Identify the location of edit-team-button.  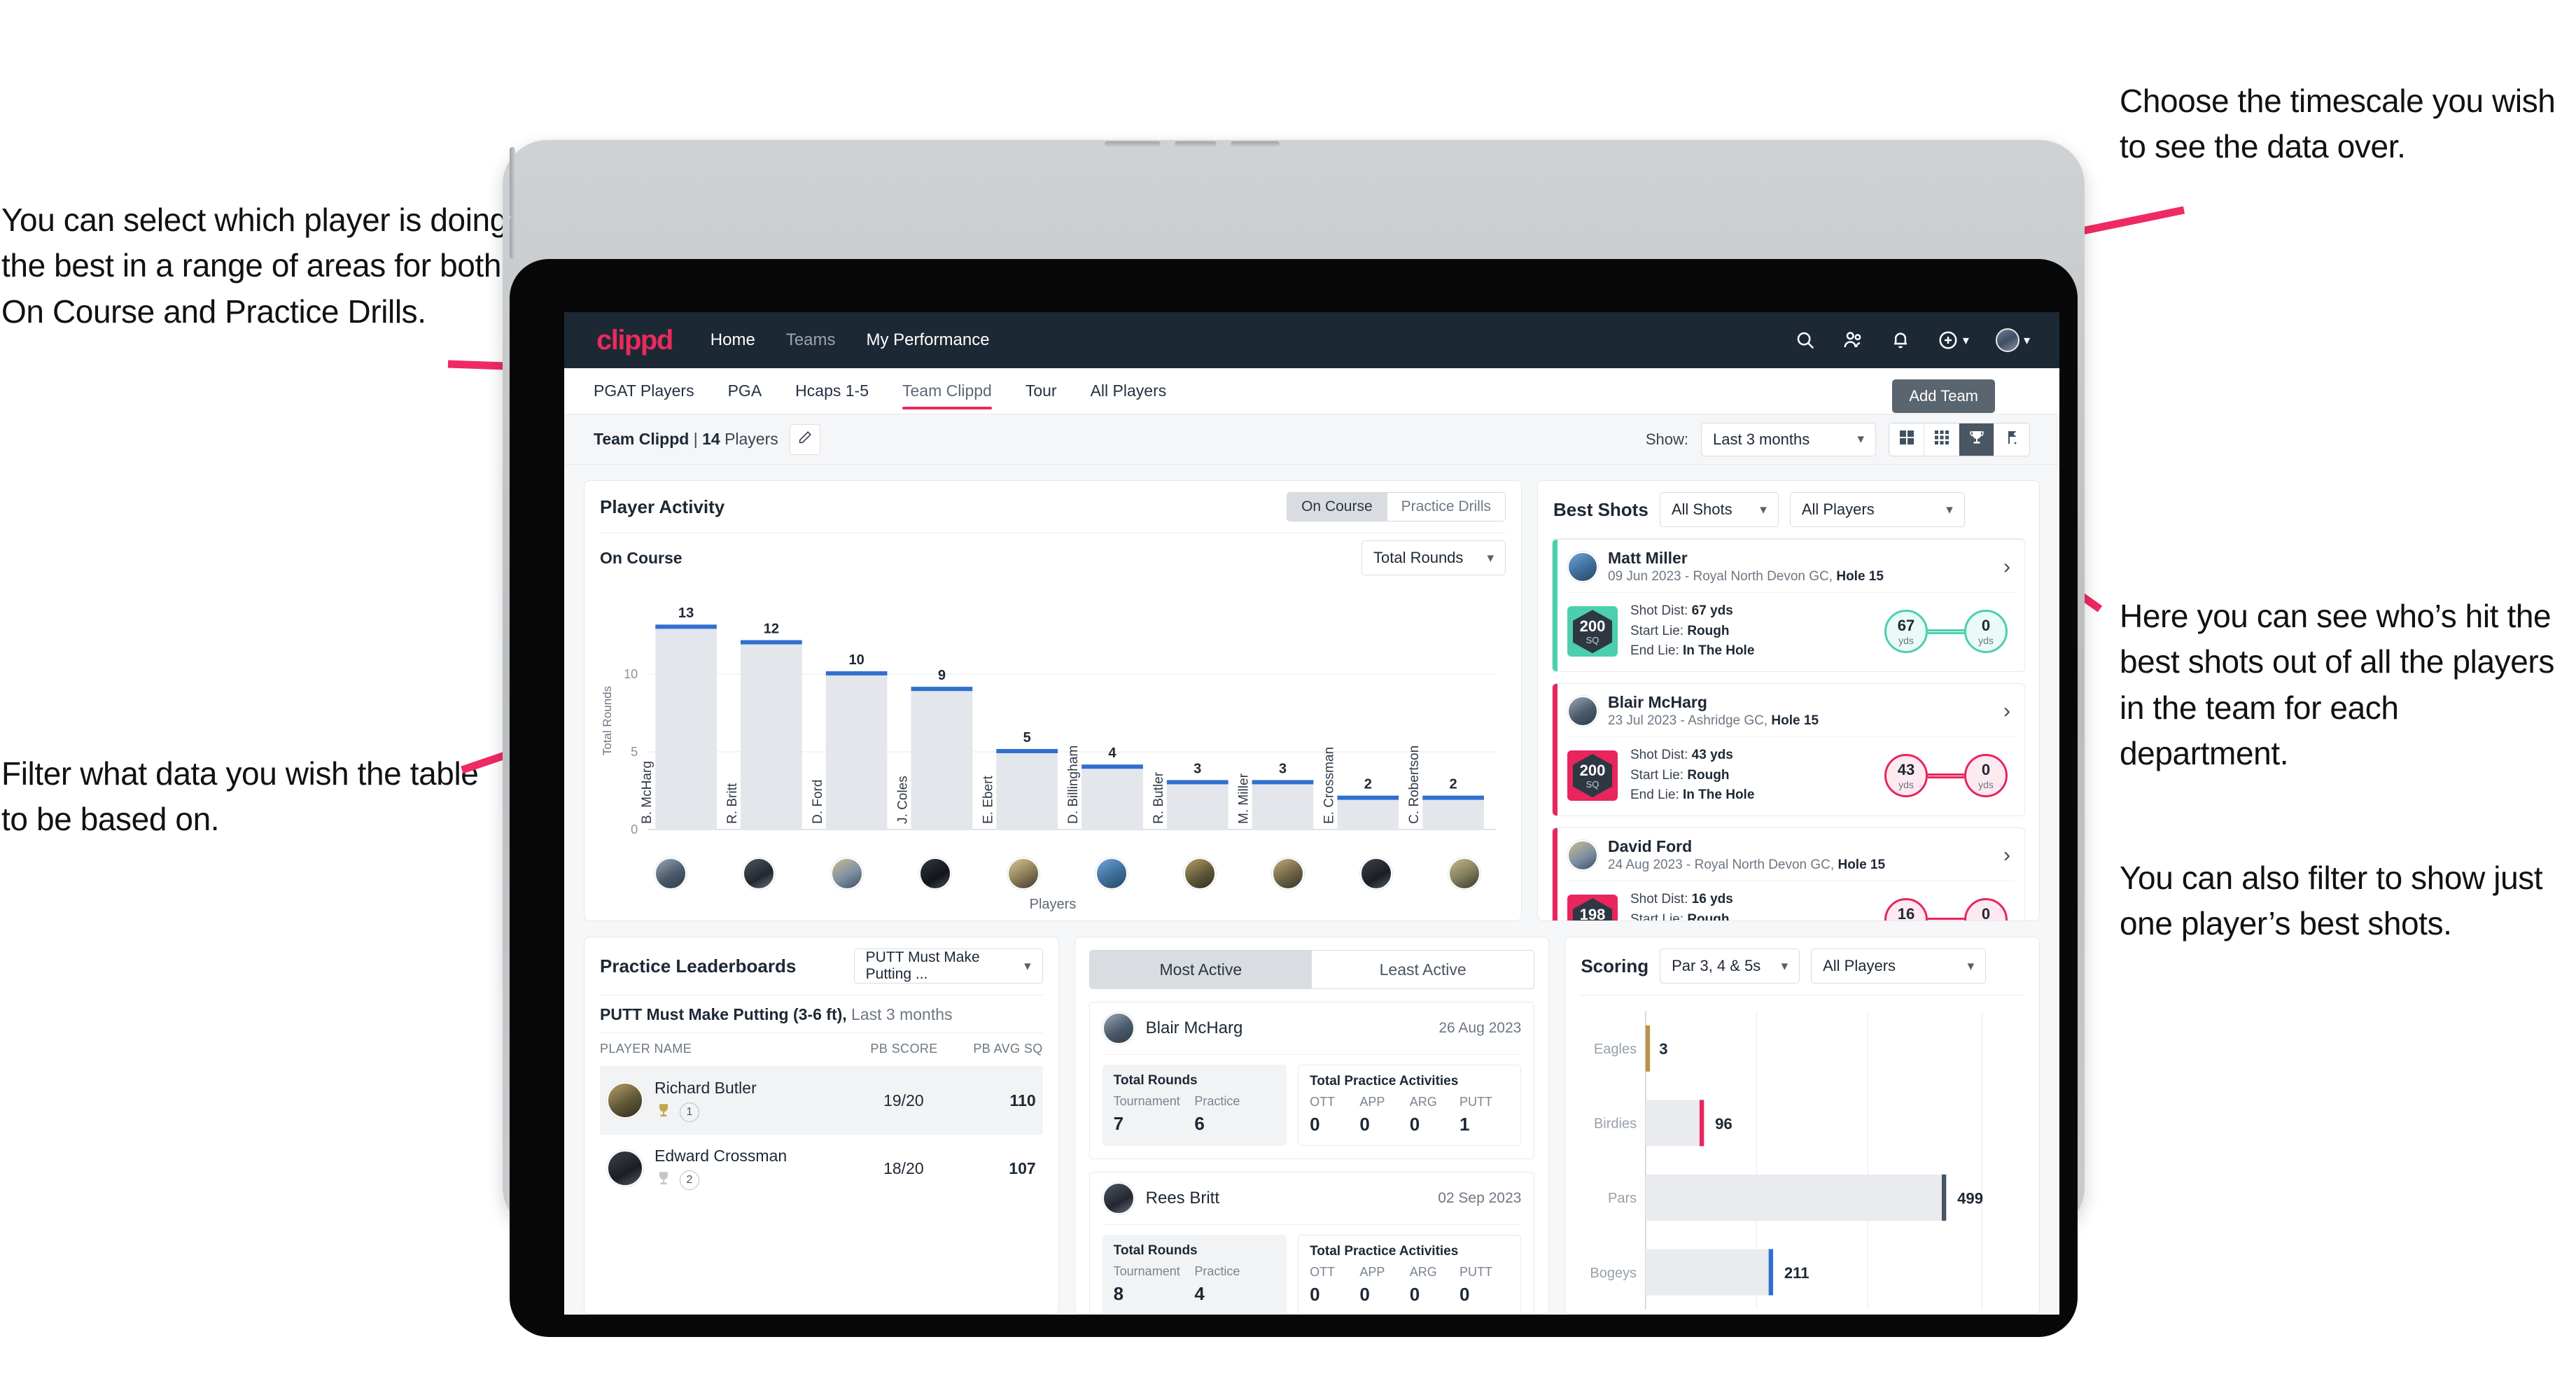
(804, 439).